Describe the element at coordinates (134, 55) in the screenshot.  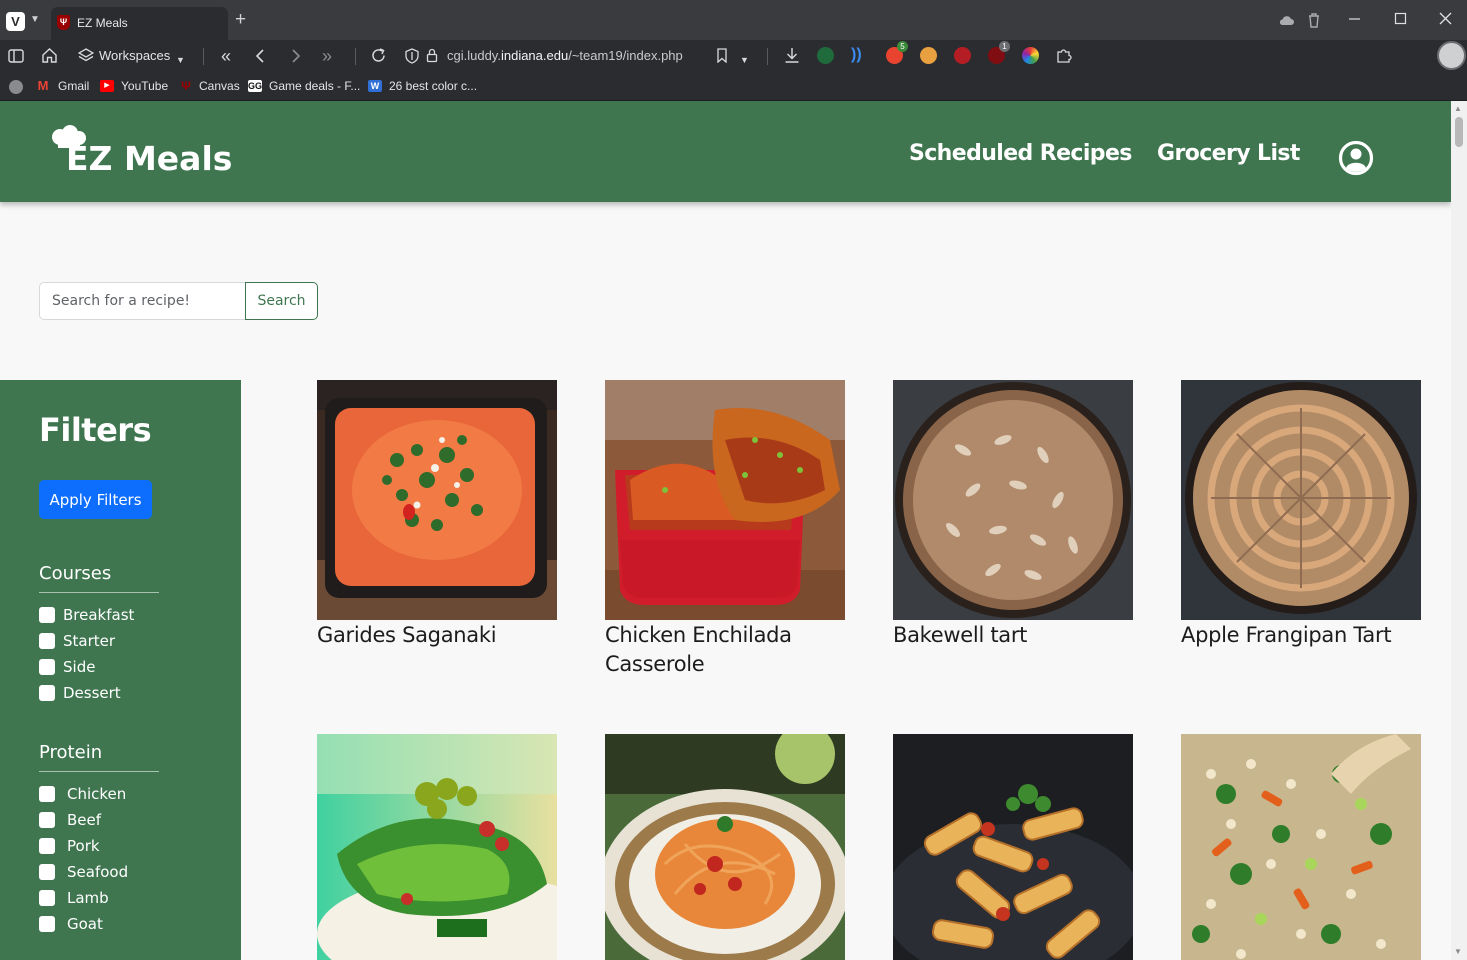
I see `workspaces-button: Workspaces` at that location.